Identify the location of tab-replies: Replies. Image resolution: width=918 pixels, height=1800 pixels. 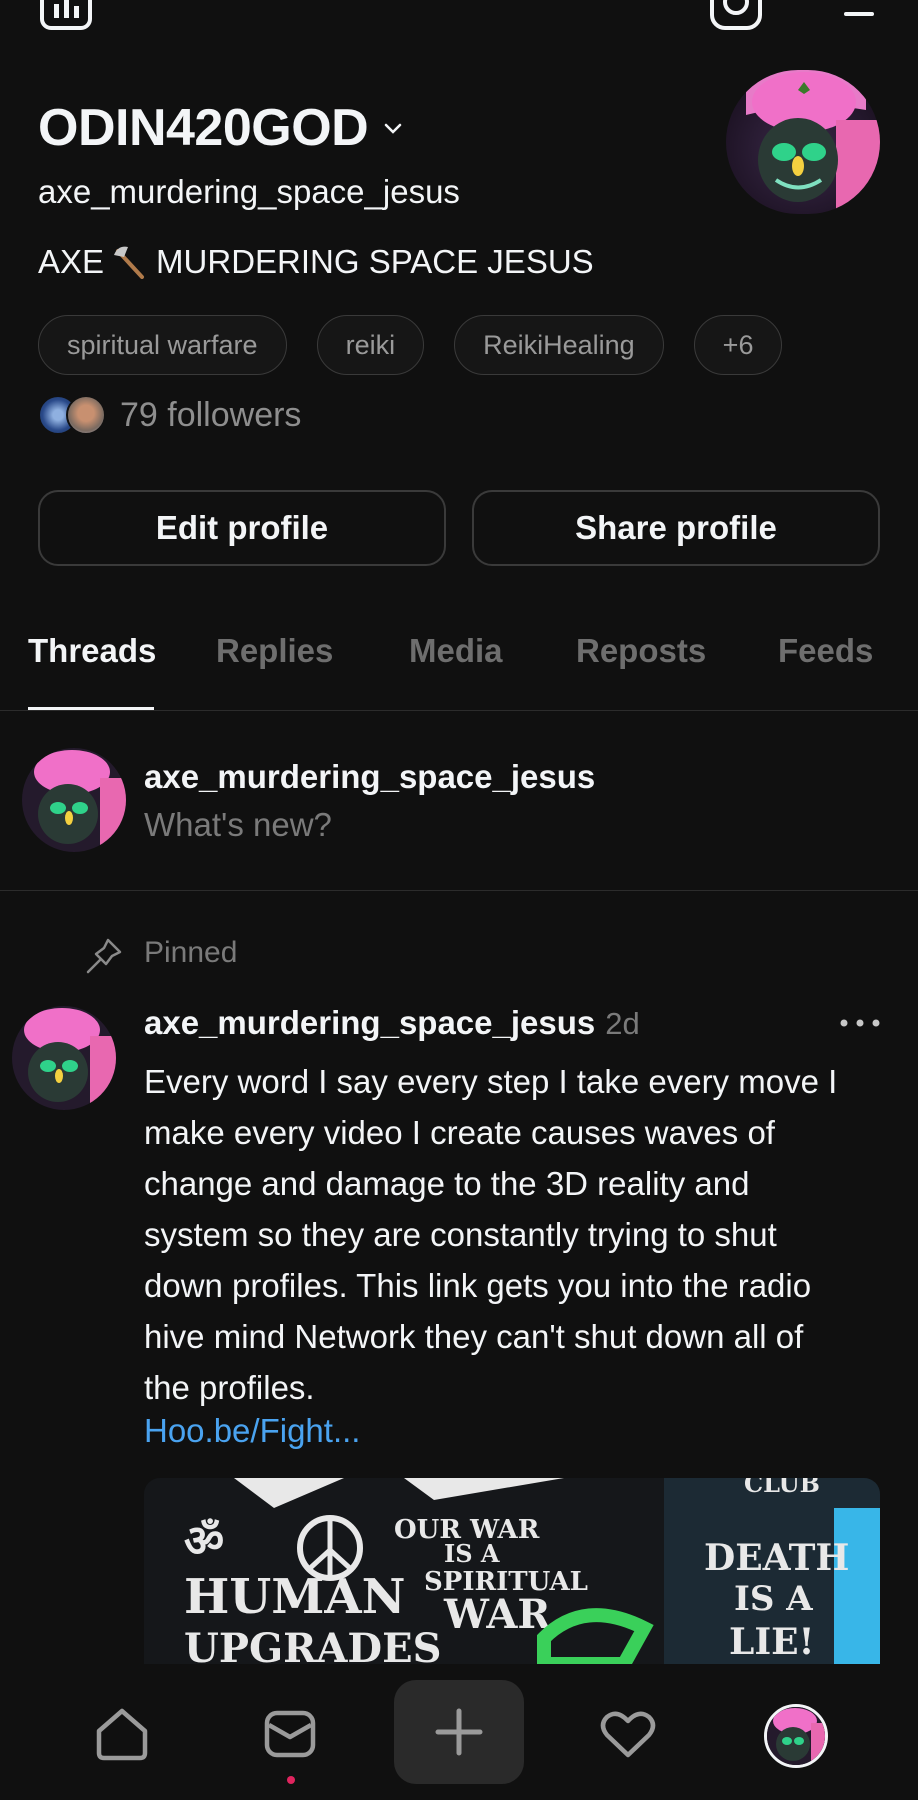
(274, 651).